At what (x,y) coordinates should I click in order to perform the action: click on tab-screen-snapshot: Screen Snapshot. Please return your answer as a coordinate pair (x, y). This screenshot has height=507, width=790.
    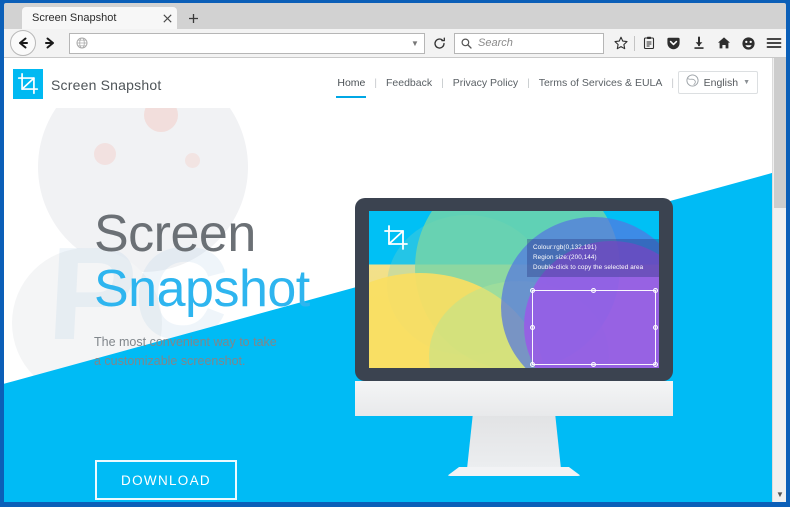
    Looking at the image, I should click on (99, 18).